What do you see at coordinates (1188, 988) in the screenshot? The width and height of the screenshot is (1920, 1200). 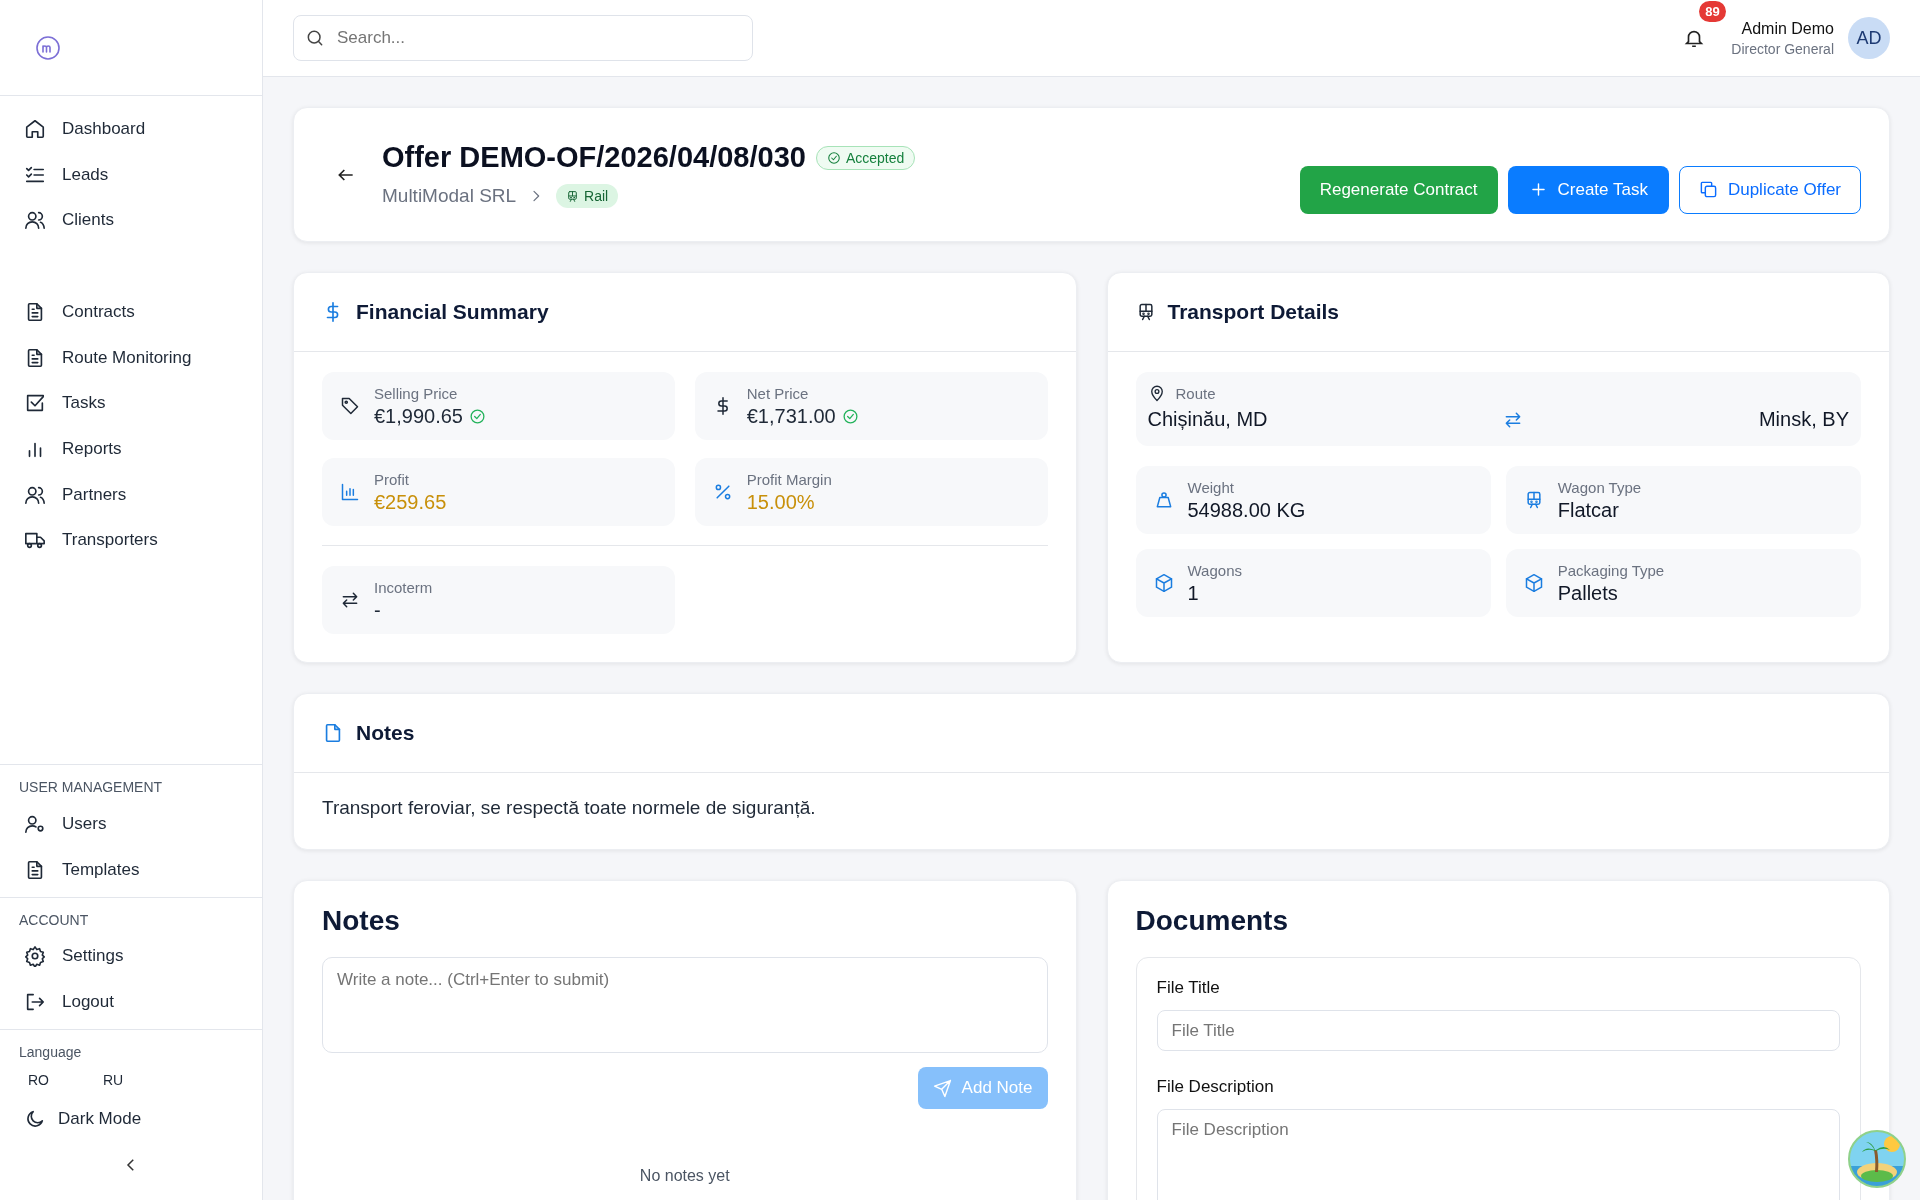 I see `field-label: File Title` at bounding box center [1188, 988].